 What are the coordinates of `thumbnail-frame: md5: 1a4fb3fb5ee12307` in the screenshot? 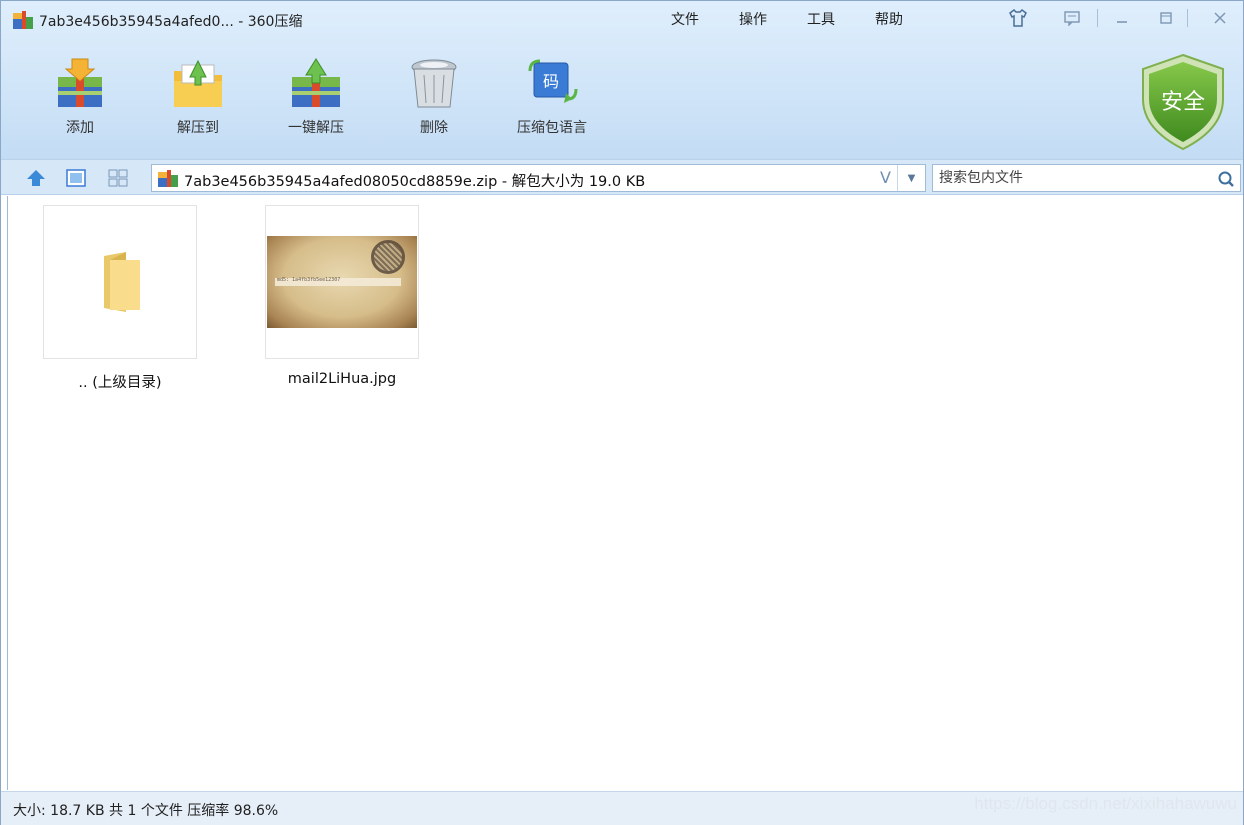 It's located at (342, 282).